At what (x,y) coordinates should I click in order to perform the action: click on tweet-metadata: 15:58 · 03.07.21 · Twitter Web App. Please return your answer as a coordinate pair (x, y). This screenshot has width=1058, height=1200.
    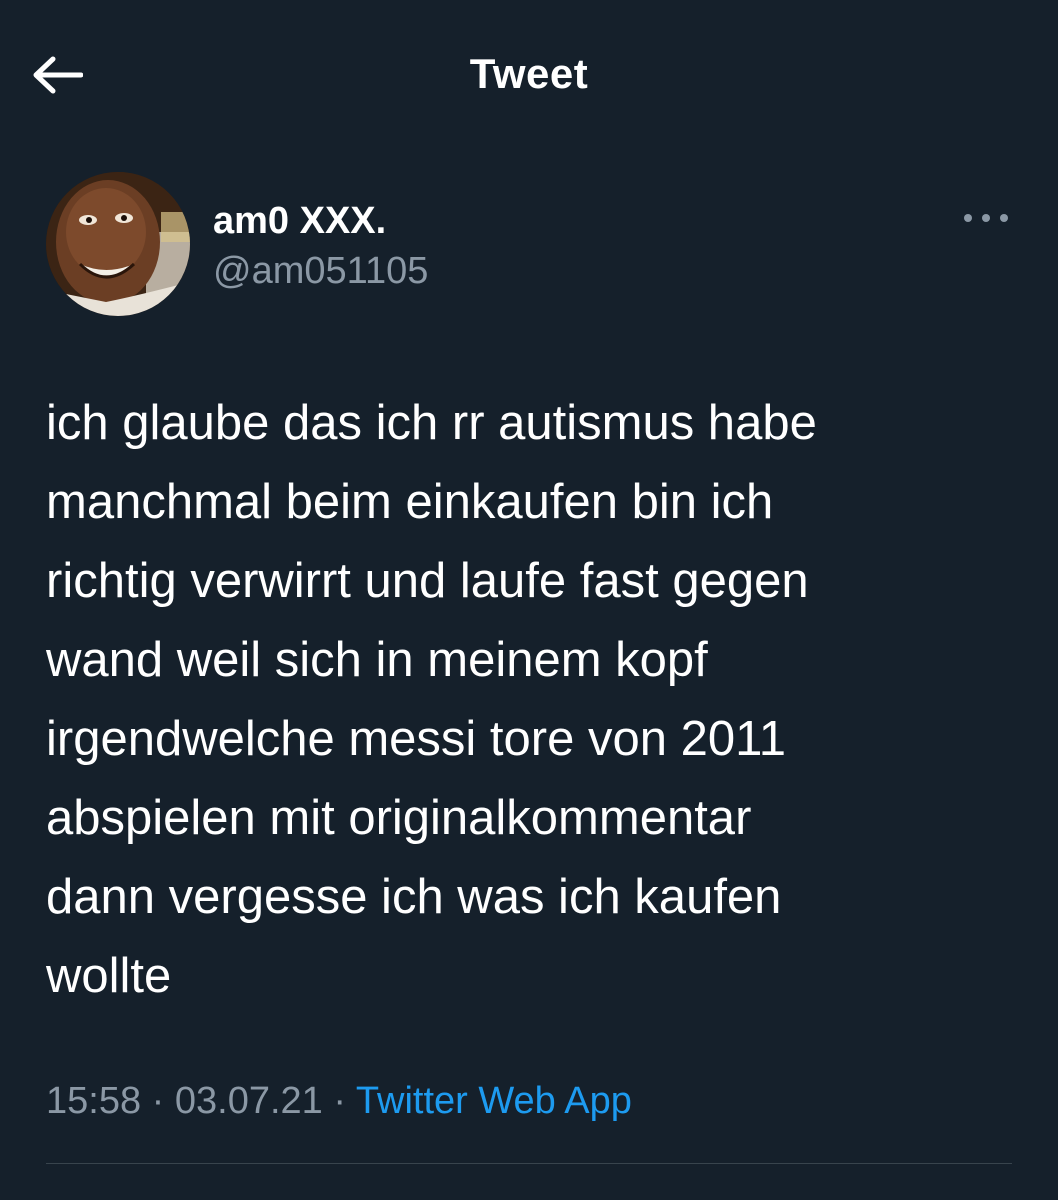
    Looking at the image, I should click on (339, 1101).